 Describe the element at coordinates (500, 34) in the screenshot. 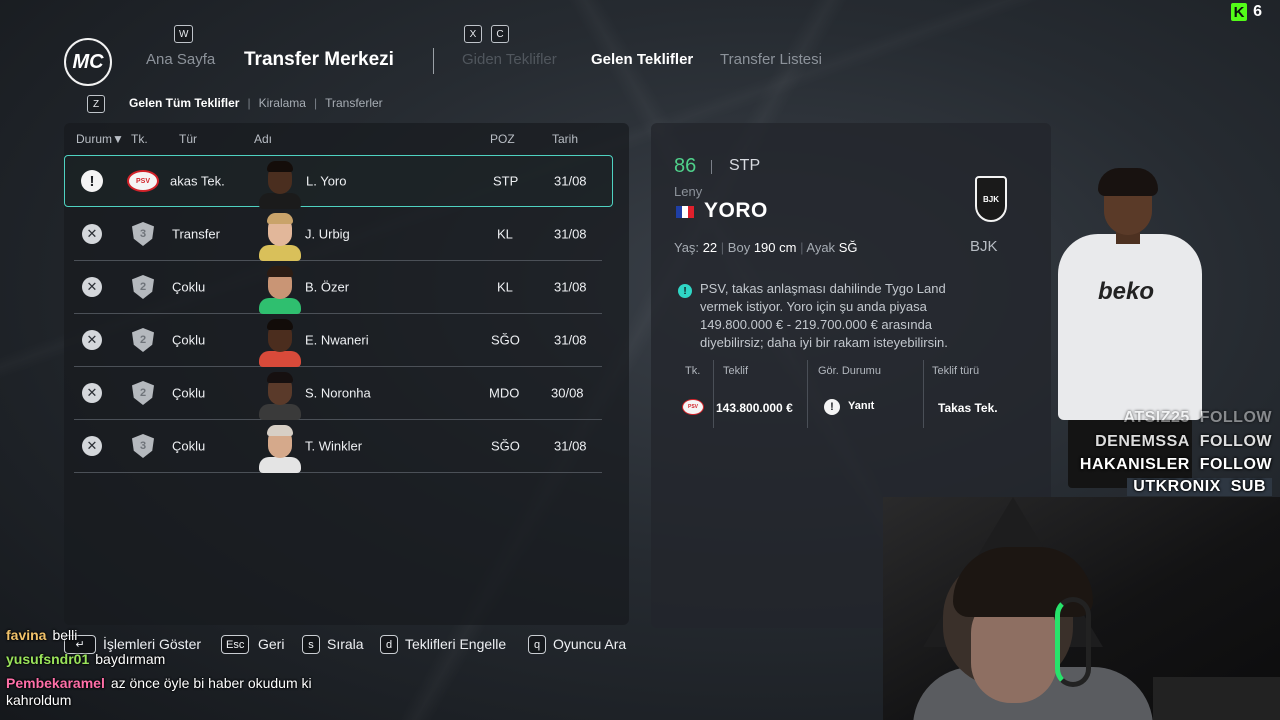

I see `key-hint-c: C` at that location.